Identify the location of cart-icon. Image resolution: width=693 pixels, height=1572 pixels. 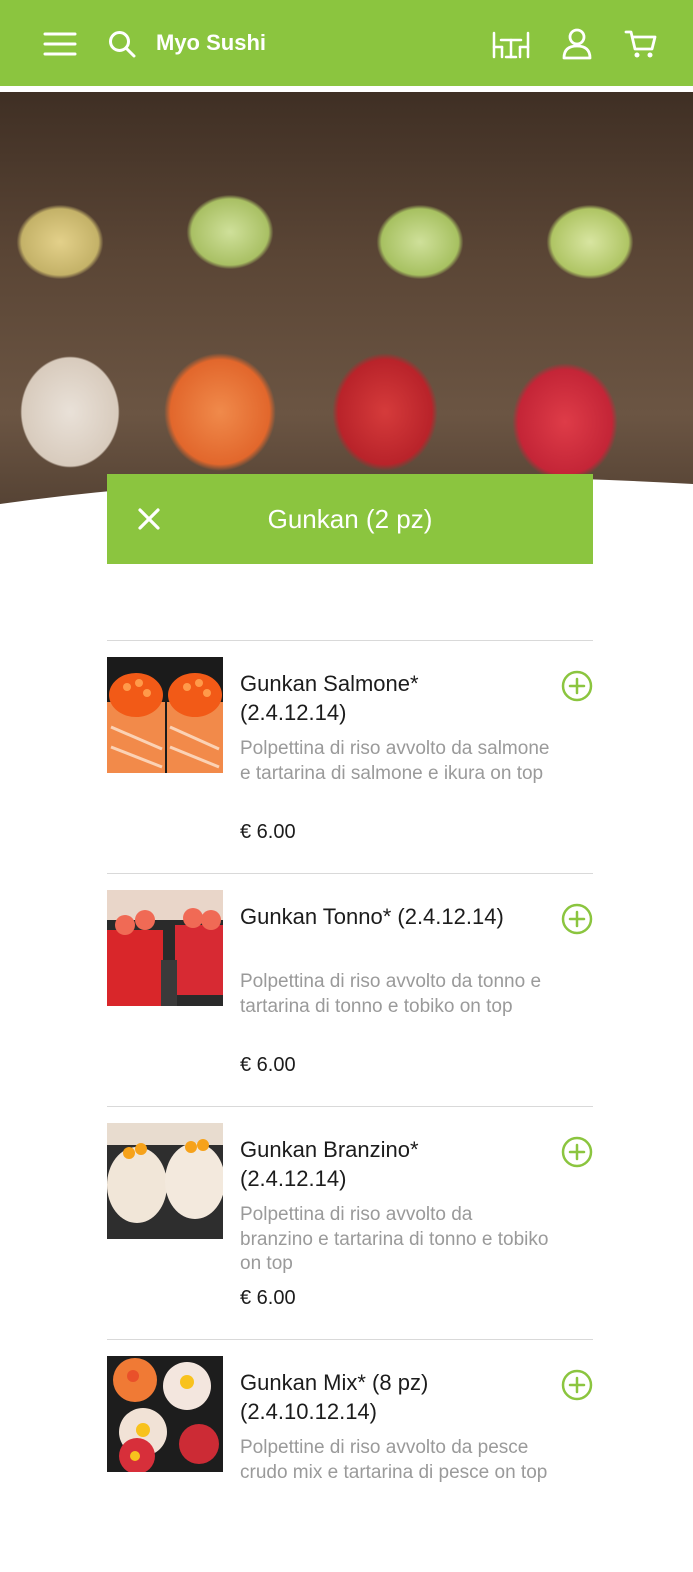
(641, 44).